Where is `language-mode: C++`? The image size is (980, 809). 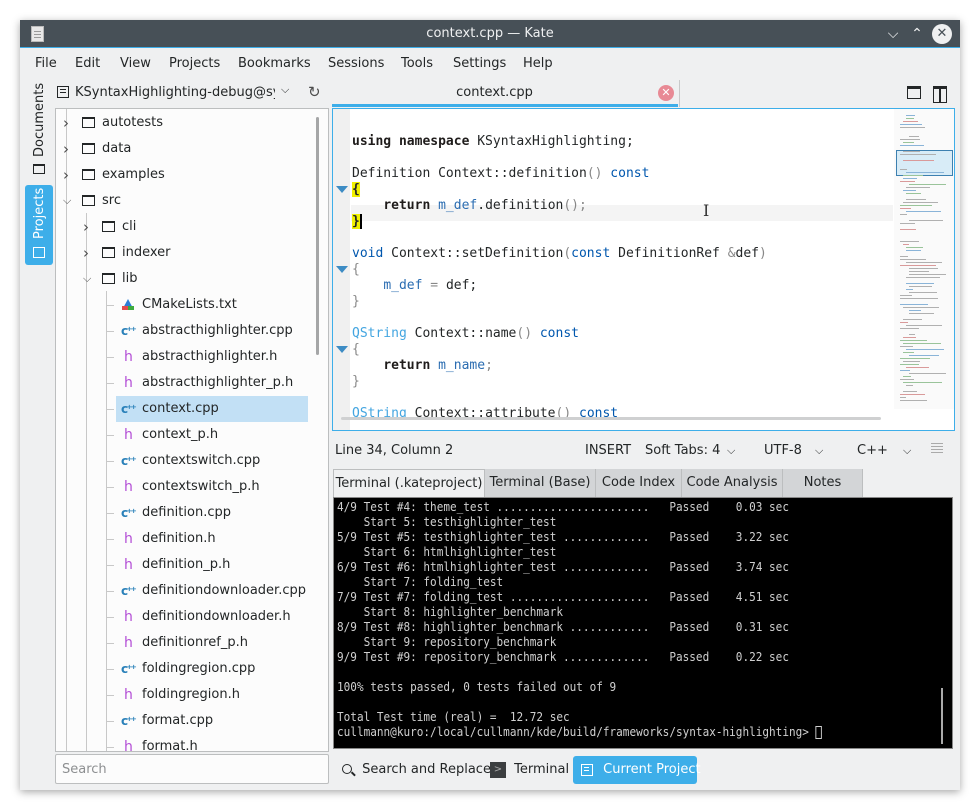
language-mode: C++ is located at coordinates (872, 450).